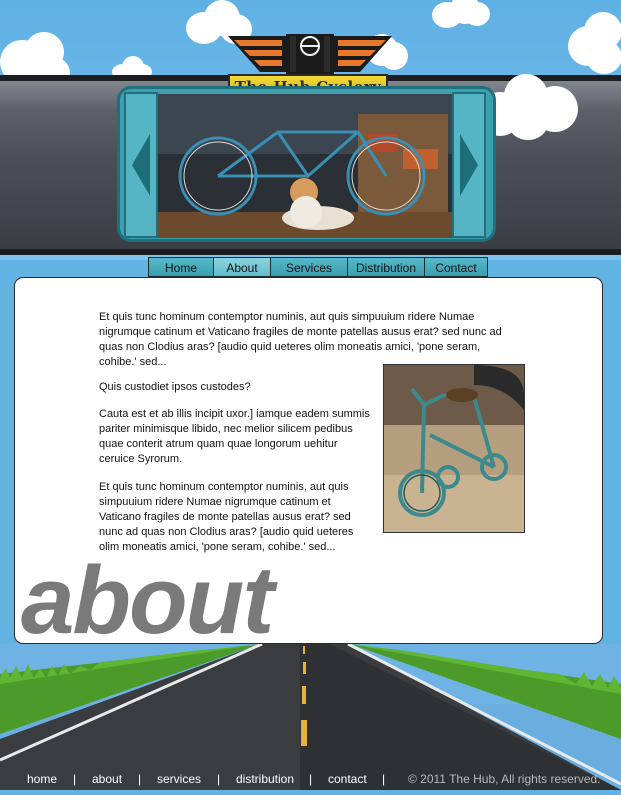 This screenshot has height=795, width=621. What do you see at coordinates (309, 267) in the screenshot?
I see `nav-item-services: Services` at bounding box center [309, 267].